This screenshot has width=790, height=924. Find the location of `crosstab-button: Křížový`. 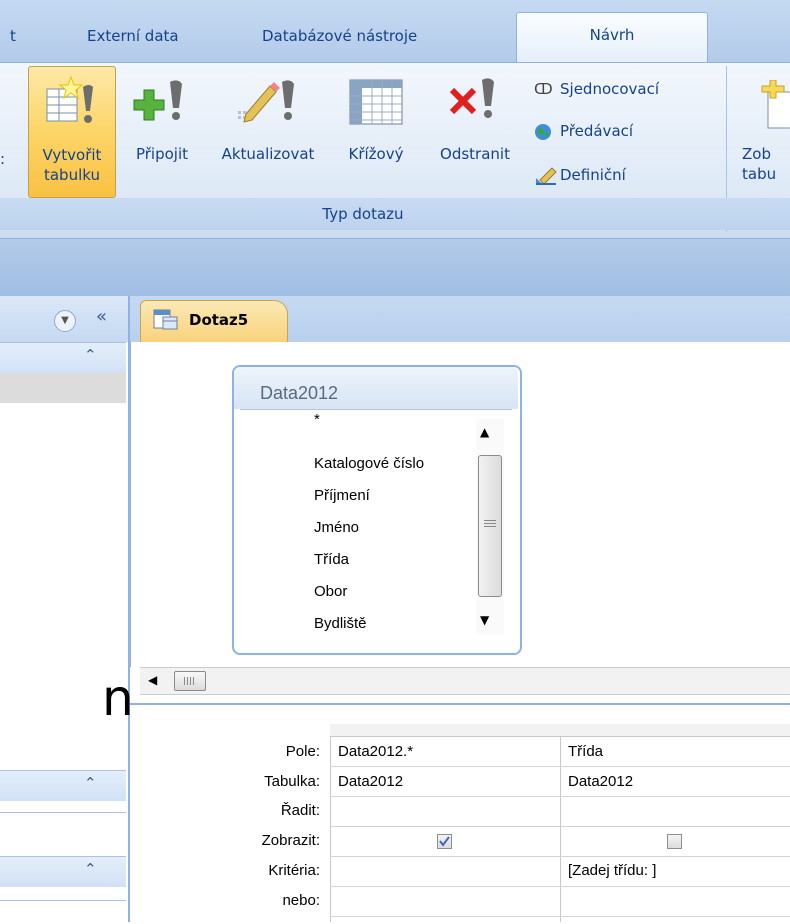

crosstab-button: Křížový is located at coordinates (376, 131).